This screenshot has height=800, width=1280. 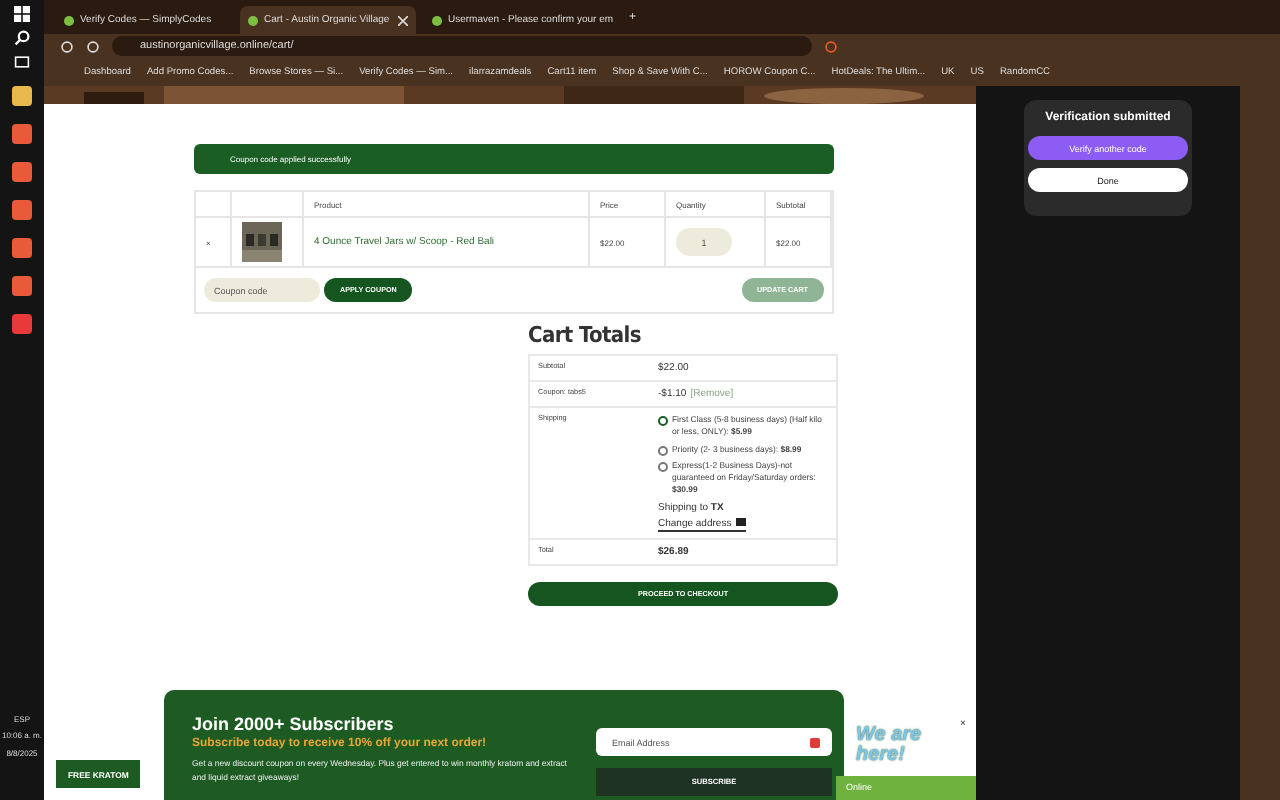 I want to click on close-icon, so click(x=403, y=20).